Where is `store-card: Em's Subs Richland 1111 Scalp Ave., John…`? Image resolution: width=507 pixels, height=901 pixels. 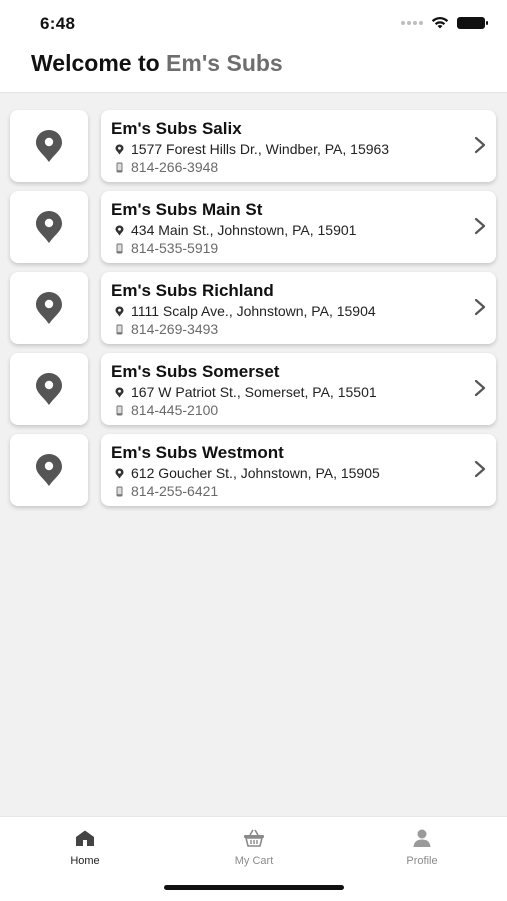 store-card: Em's Subs Richland 1111 Scalp Ave., John… is located at coordinates (298, 308).